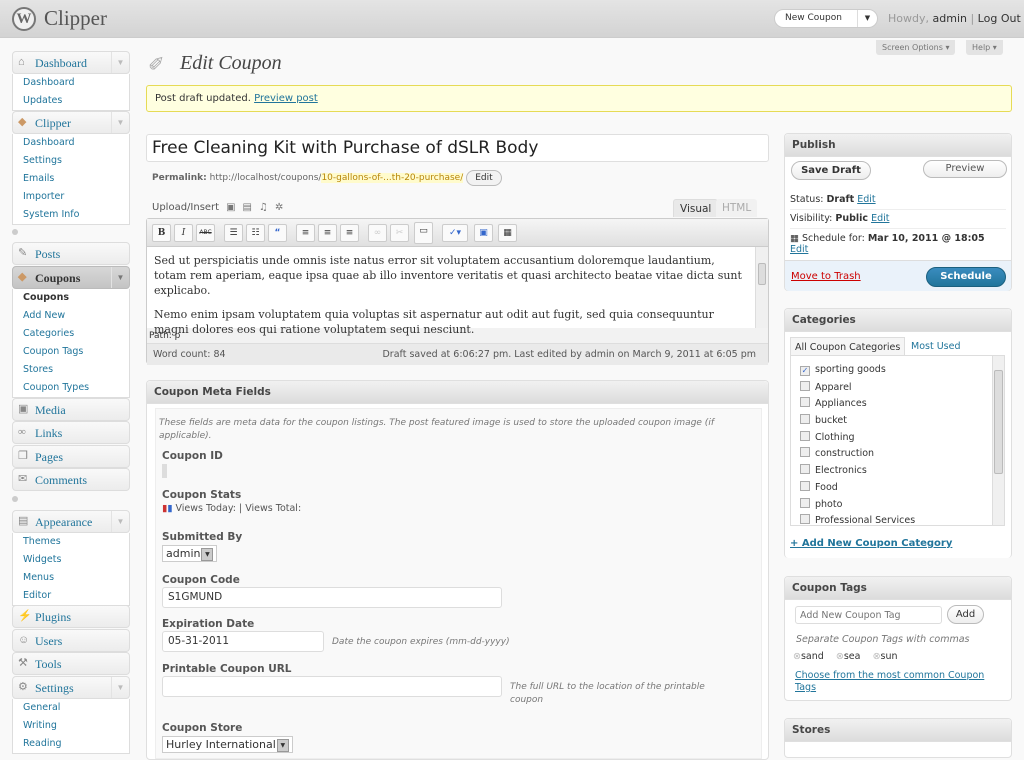 The width and height of the screenshot is (1024, 760). I want to click on menu-links: ∞ Links, so click(71, 432).